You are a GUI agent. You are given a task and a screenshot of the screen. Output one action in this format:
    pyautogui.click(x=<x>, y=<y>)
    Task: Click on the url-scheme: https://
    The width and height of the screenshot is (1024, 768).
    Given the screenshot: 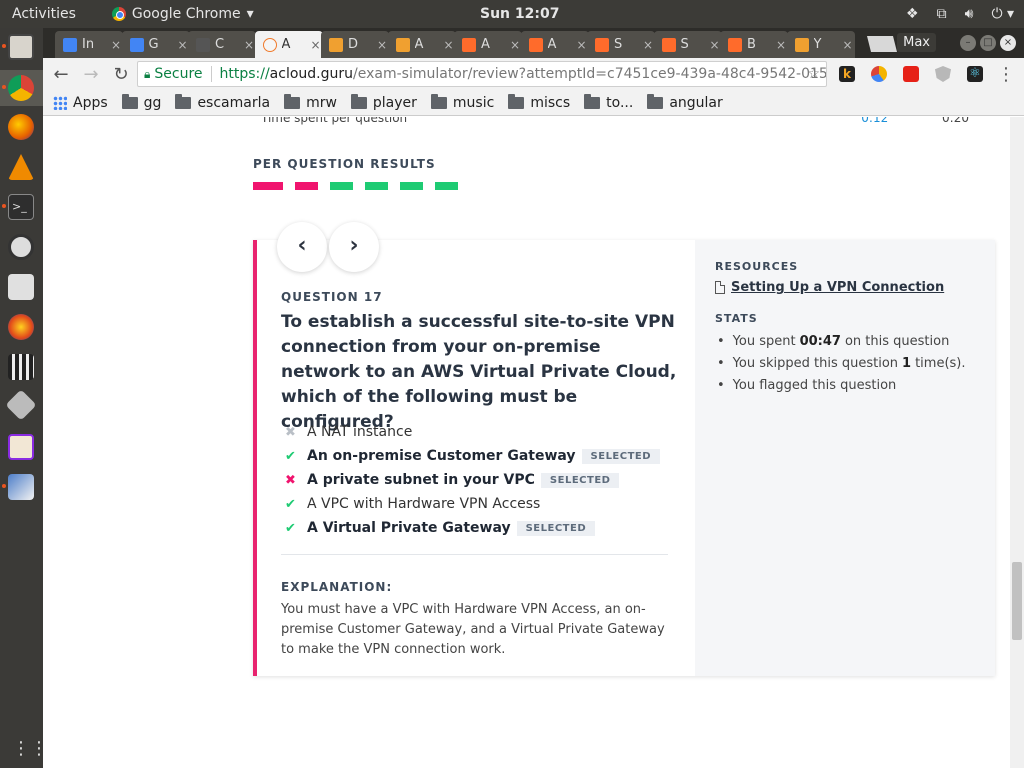 What is the action you would take?
    pyautogui.click(x=244, y=74)
    